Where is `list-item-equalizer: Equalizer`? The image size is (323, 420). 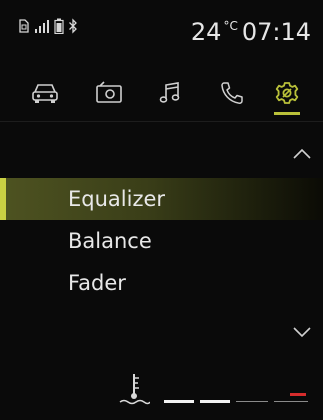
list-item-equalizer: Equalizer is located at coordinates (161, 199).